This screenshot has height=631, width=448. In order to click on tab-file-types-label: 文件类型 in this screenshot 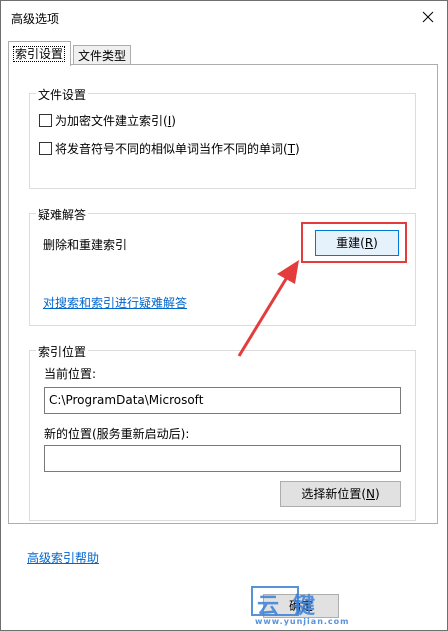, I will do `click(102, 56)`.